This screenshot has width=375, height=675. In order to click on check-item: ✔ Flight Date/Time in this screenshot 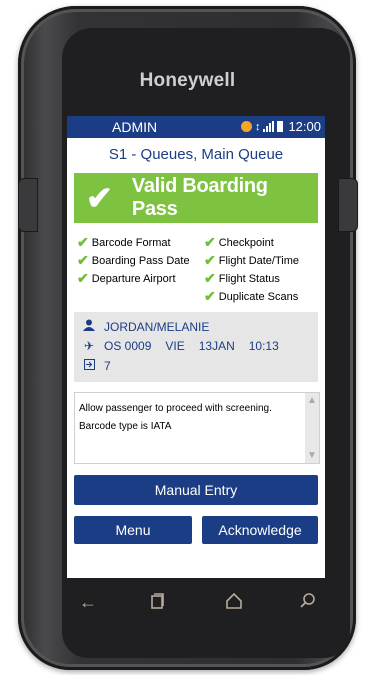, I will do `click(252, 260)`.